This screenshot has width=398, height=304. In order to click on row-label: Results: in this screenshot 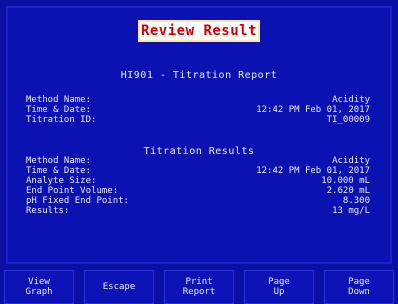, I will do `click(48, 211)`.